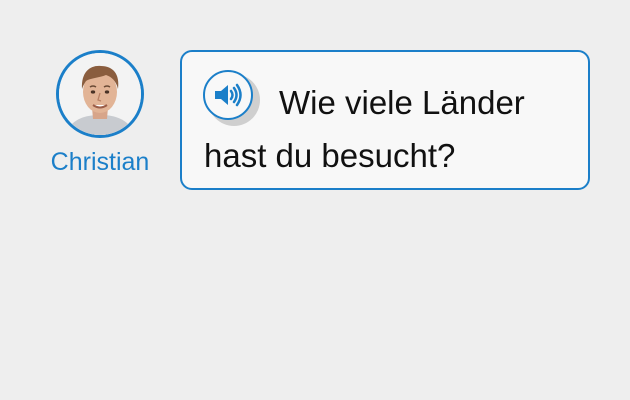 The width and height of the screenshot is (630, 400). I want to click on speaker-name: Christian, so click(100, 162).